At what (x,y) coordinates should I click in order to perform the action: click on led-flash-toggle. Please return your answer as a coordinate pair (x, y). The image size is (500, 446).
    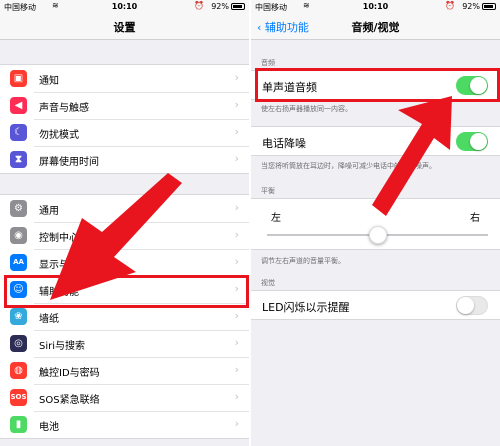
    Looking at the image, I should click on (472, 305).